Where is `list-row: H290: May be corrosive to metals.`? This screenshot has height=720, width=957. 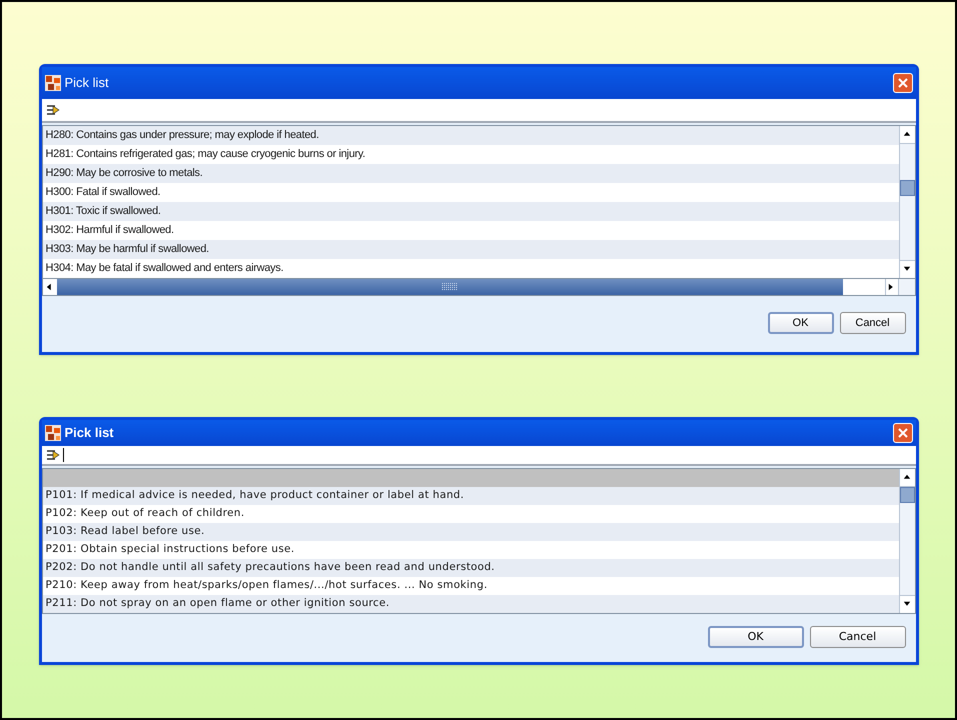 list-row: H290: May be corrosive to metals. is located at coordinates (470, 173).